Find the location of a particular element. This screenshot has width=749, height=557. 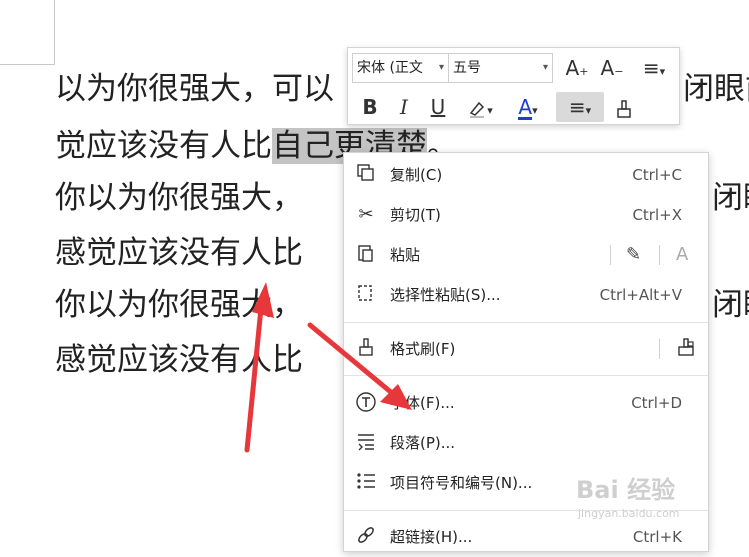

annotation-arrow-diag is located at coordinates (354, 361).